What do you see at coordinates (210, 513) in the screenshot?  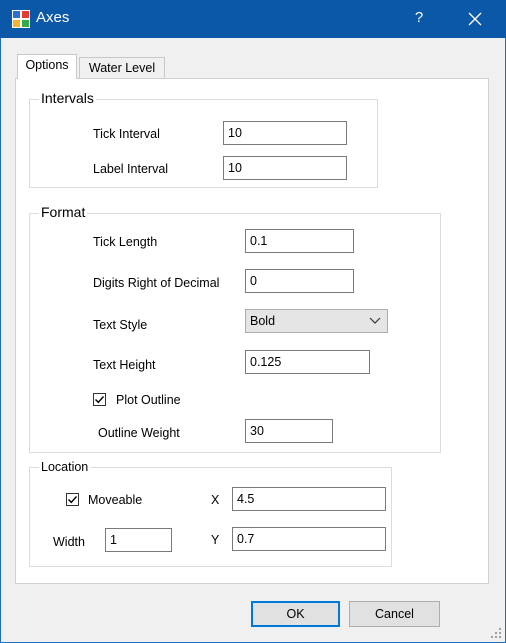 I see `location-group: Location Moveable X Width Y` at bounding box center [210, 513].